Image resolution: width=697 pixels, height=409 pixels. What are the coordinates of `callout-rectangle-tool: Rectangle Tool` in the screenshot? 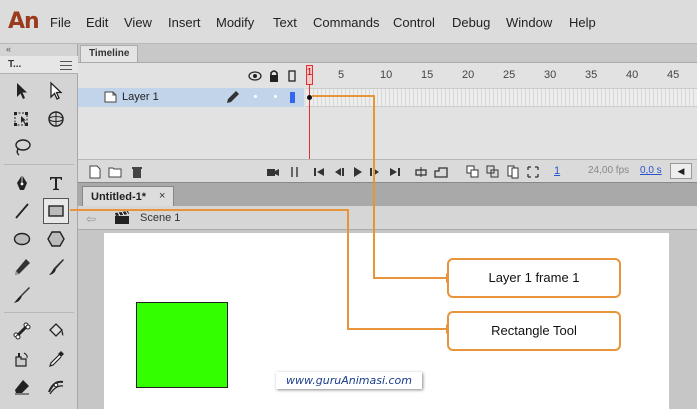 It's located at (534, 331).